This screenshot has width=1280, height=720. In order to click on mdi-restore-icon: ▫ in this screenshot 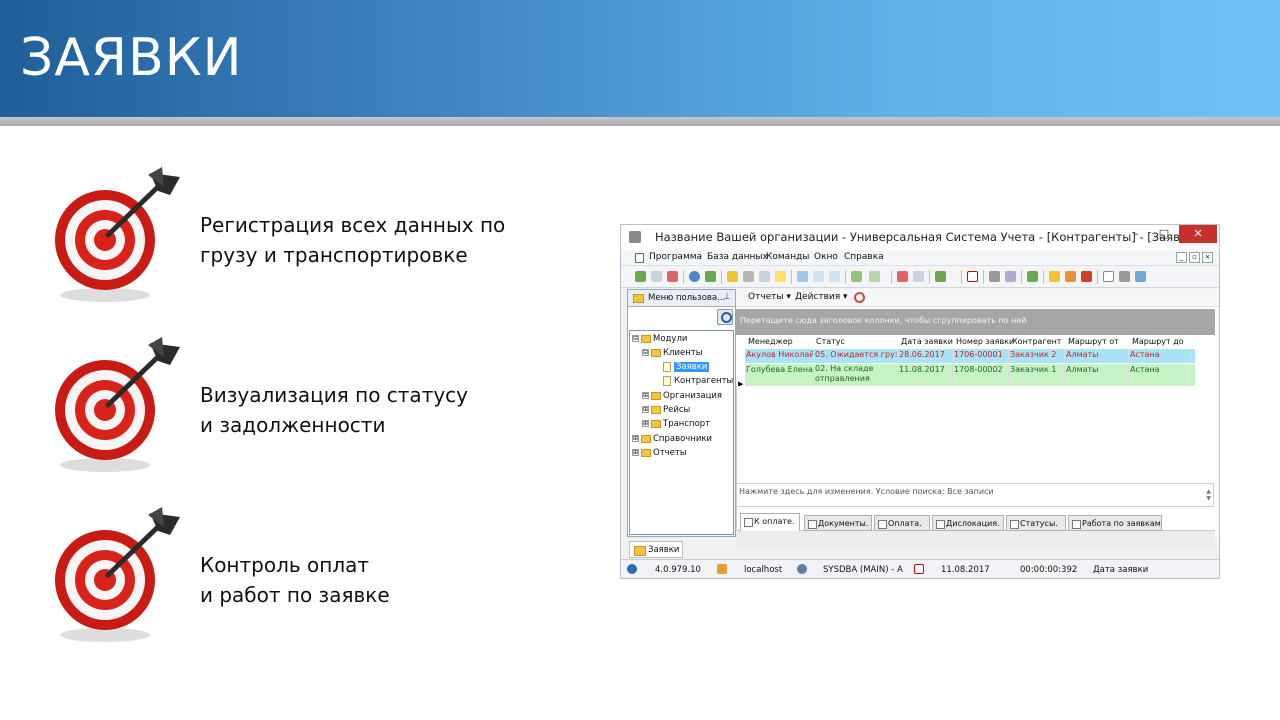, I will do `click(1194, 257)`.